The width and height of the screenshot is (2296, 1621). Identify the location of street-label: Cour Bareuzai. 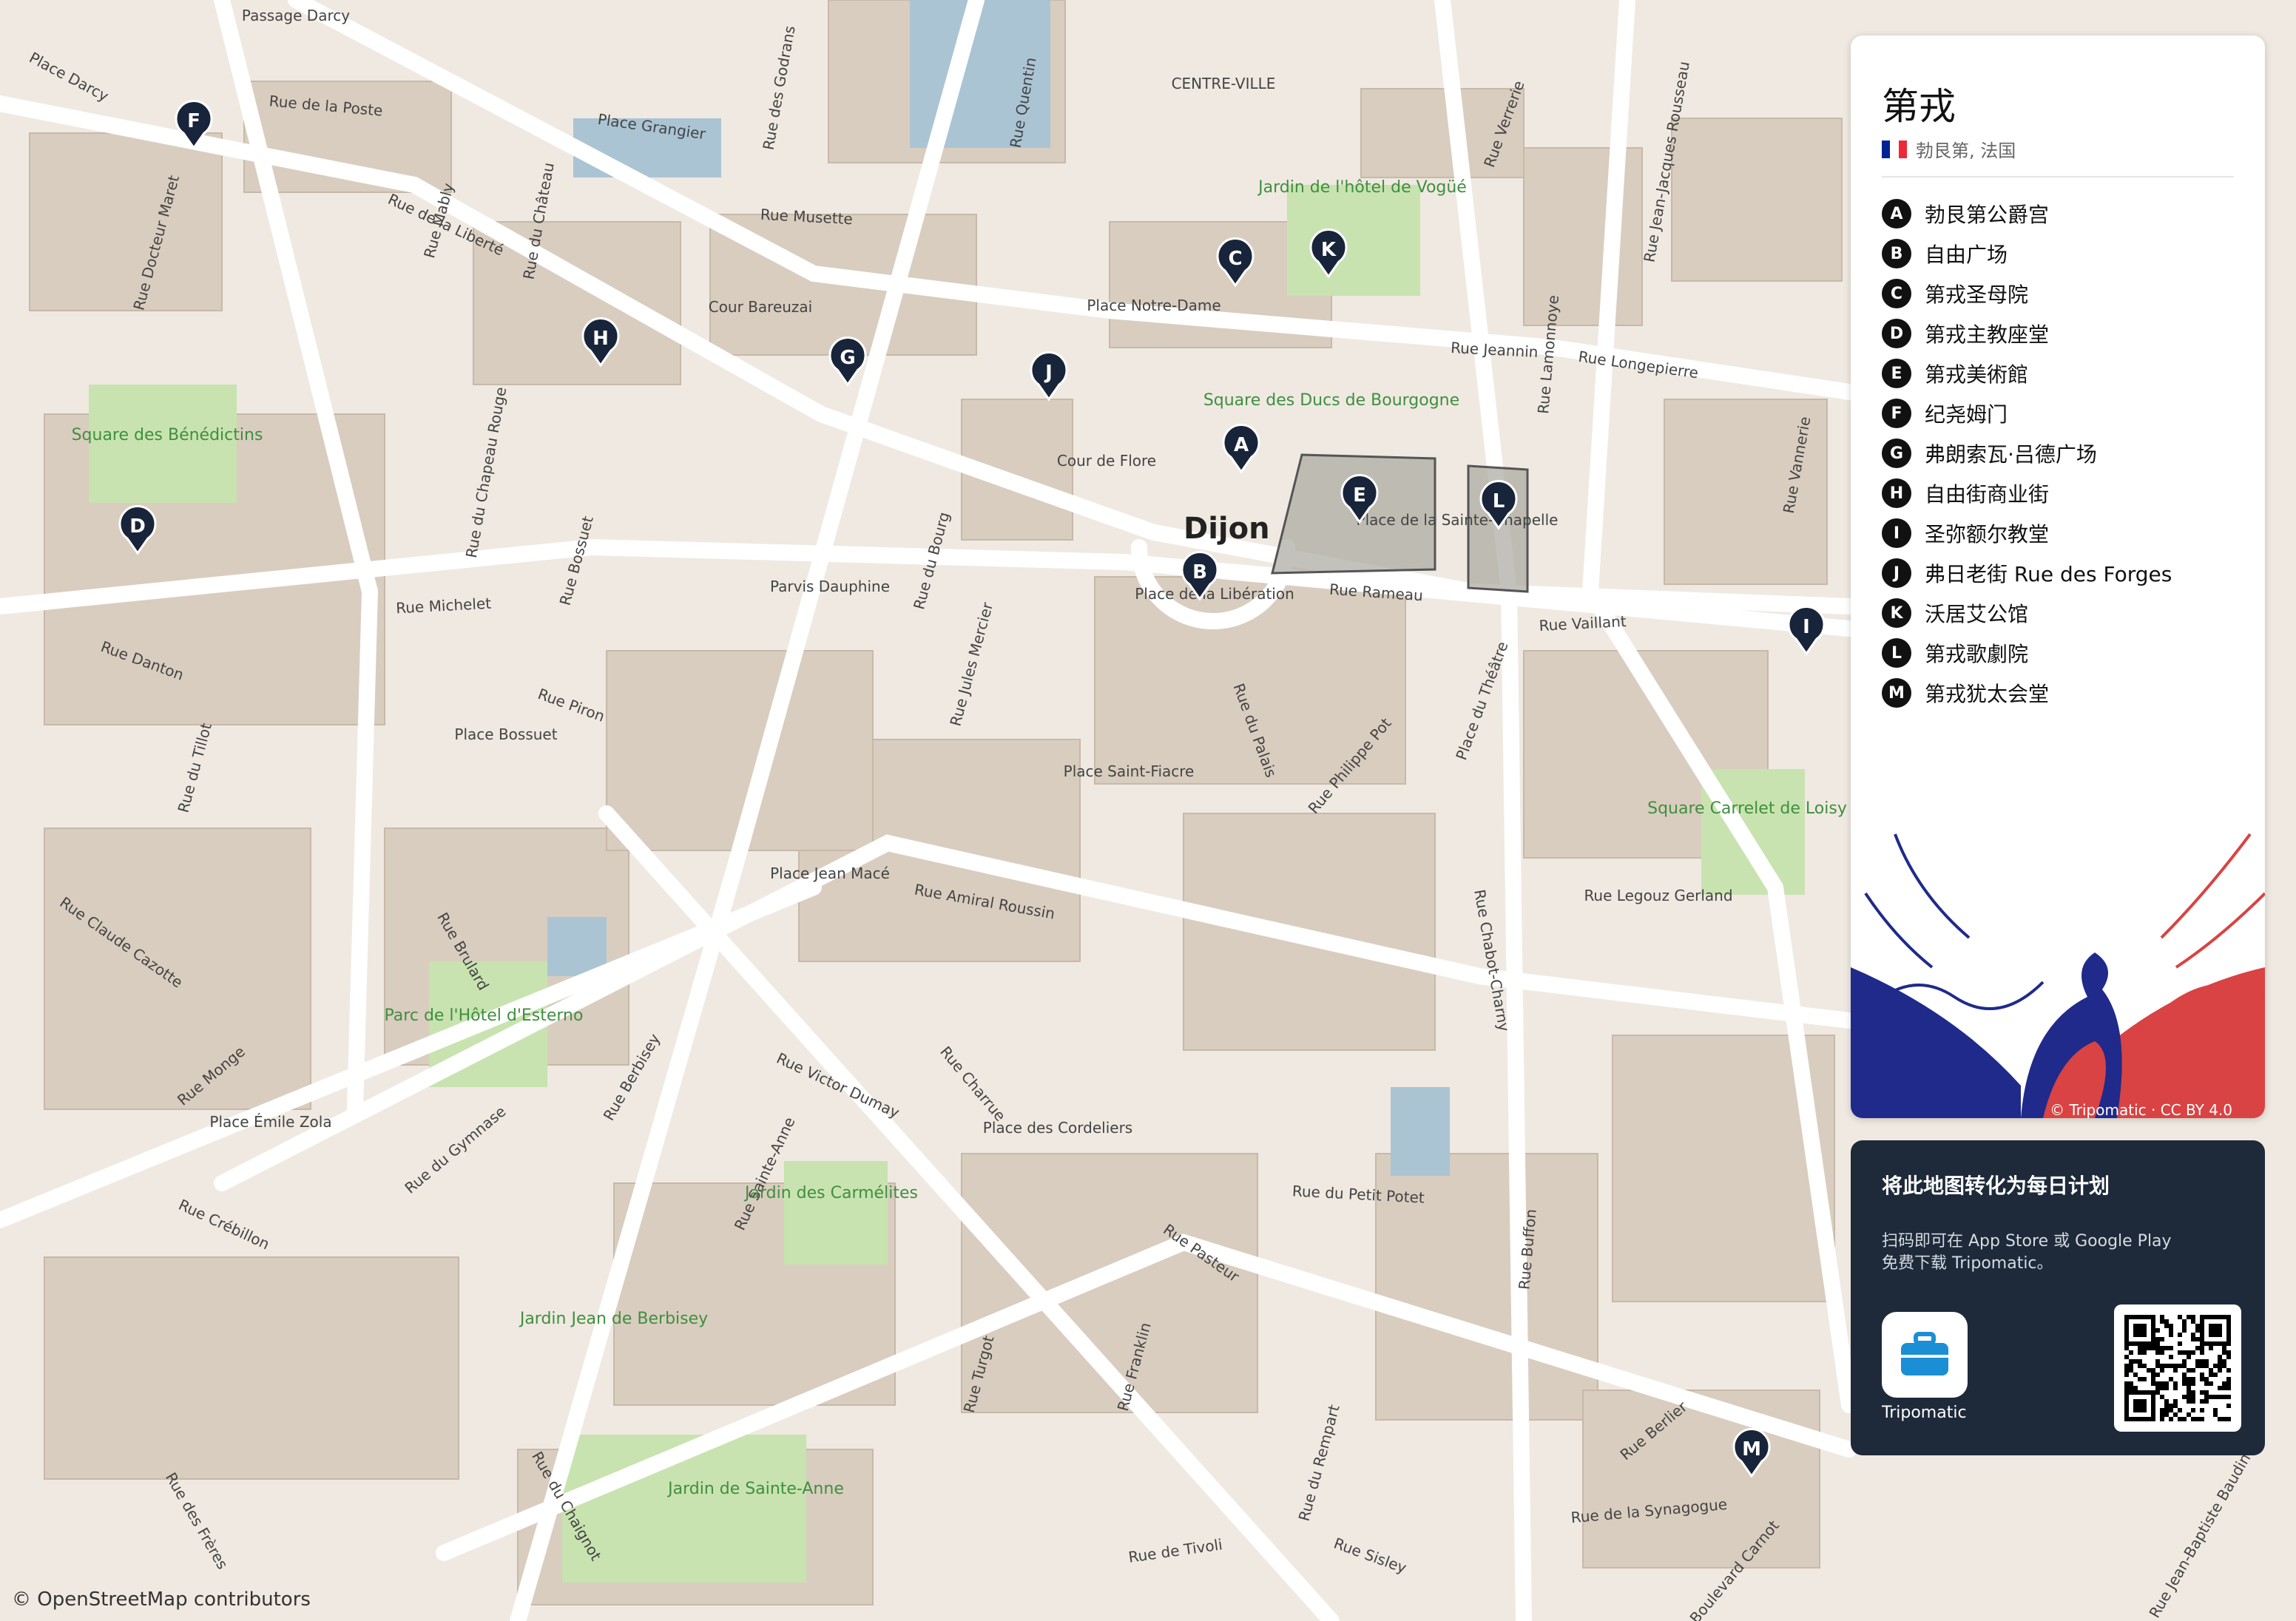
(761, 307).